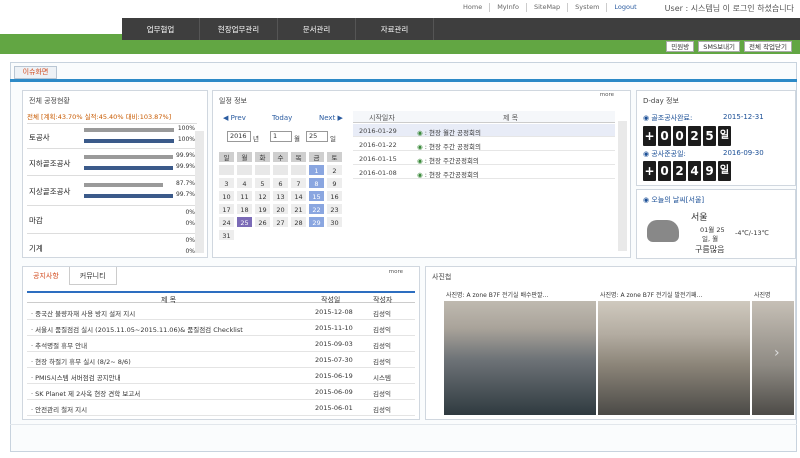 Image resolution: width=800 pixels, height=458 pixels. I want to click on notice-date: 2015-11-10, so click(334, 328).